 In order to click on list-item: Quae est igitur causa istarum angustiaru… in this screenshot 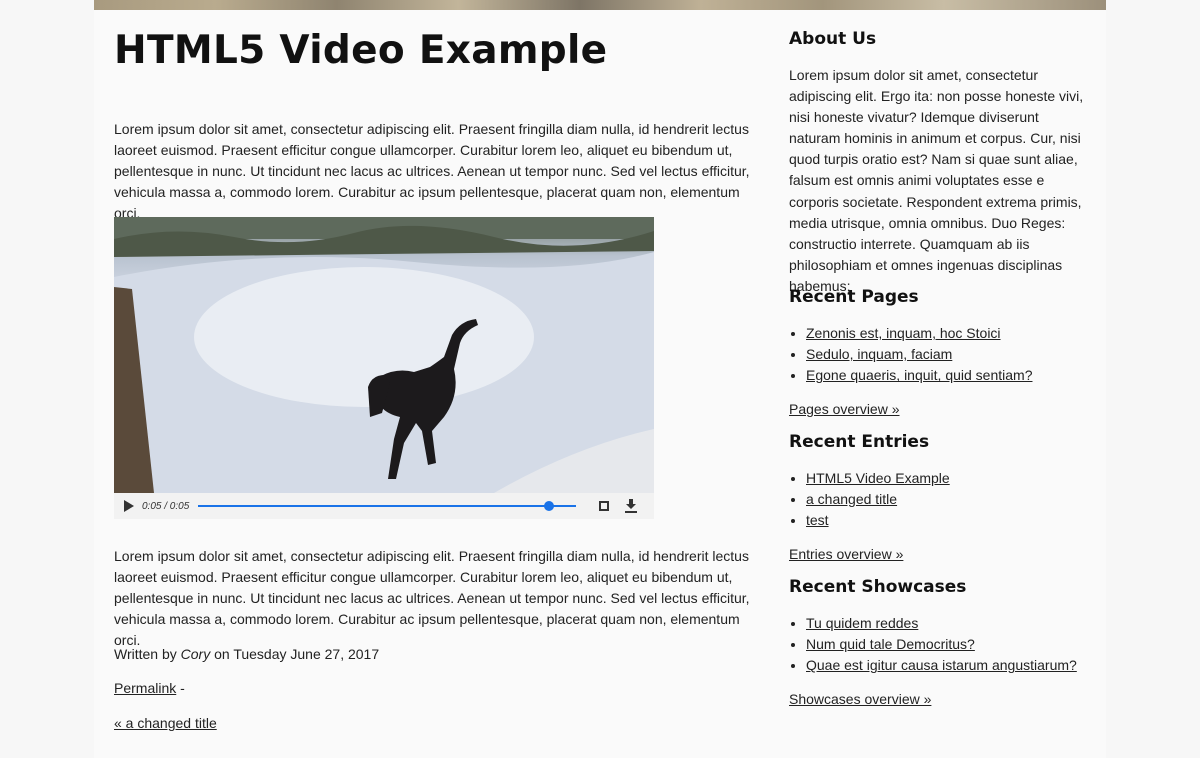, I will do `click(941, 665)`.